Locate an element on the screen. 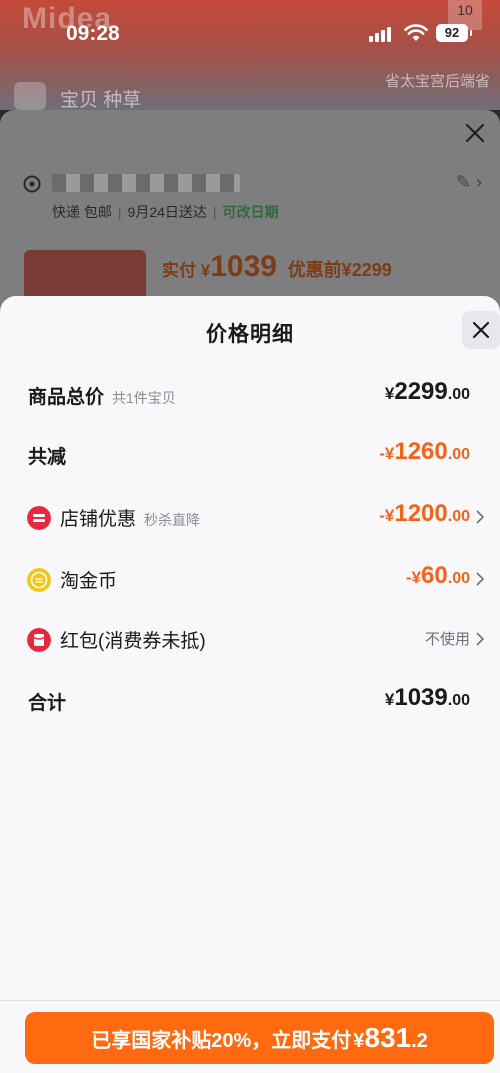 This screenshot has width=500, height=1073. sum-amount: ¥1039.00 is located at coordinates (427, 698).